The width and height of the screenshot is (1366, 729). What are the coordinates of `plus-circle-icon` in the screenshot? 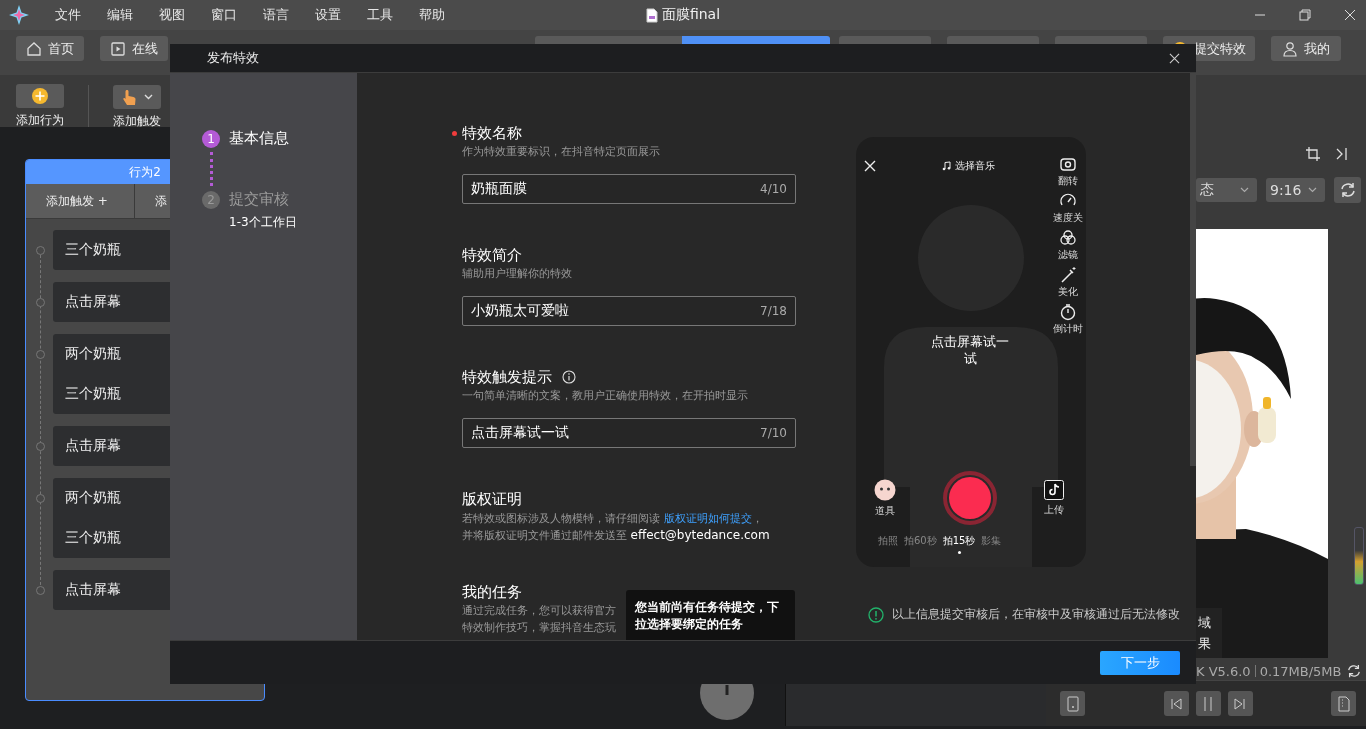 It's located at (40, 96).